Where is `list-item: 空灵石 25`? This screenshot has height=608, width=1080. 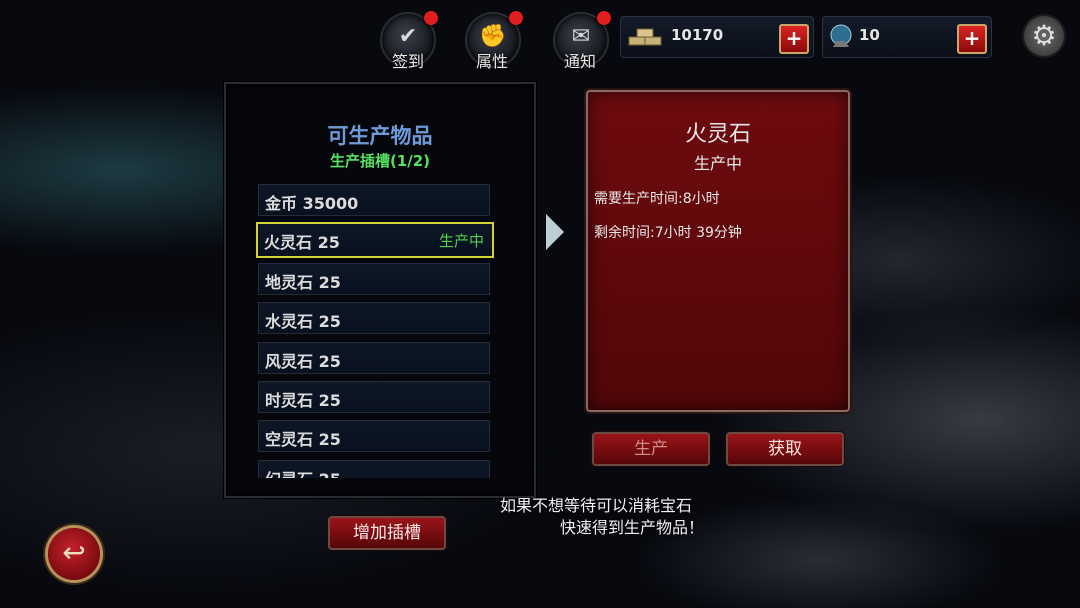 list-item: 空灵石 25 is located at coordinates (374, 436).